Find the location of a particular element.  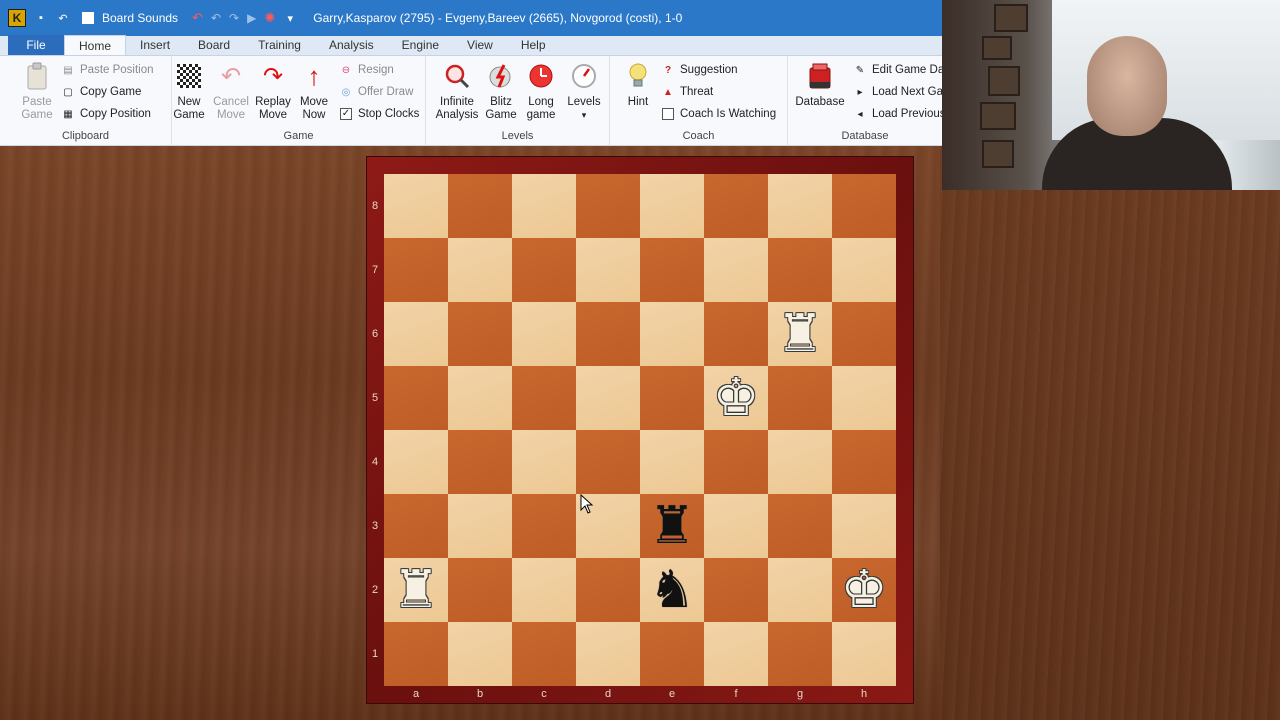

square-g1 is located at coordinates (800, 654).